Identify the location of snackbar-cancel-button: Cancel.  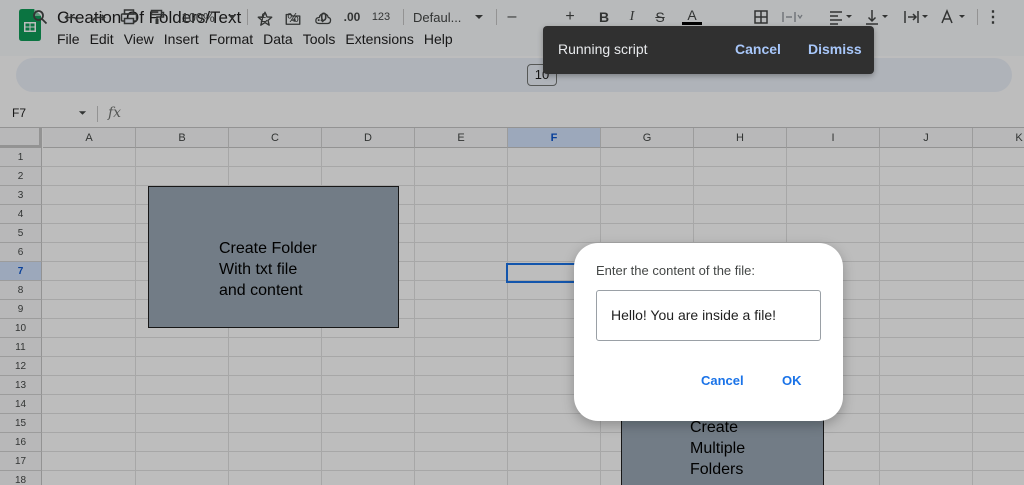
(758, 49).